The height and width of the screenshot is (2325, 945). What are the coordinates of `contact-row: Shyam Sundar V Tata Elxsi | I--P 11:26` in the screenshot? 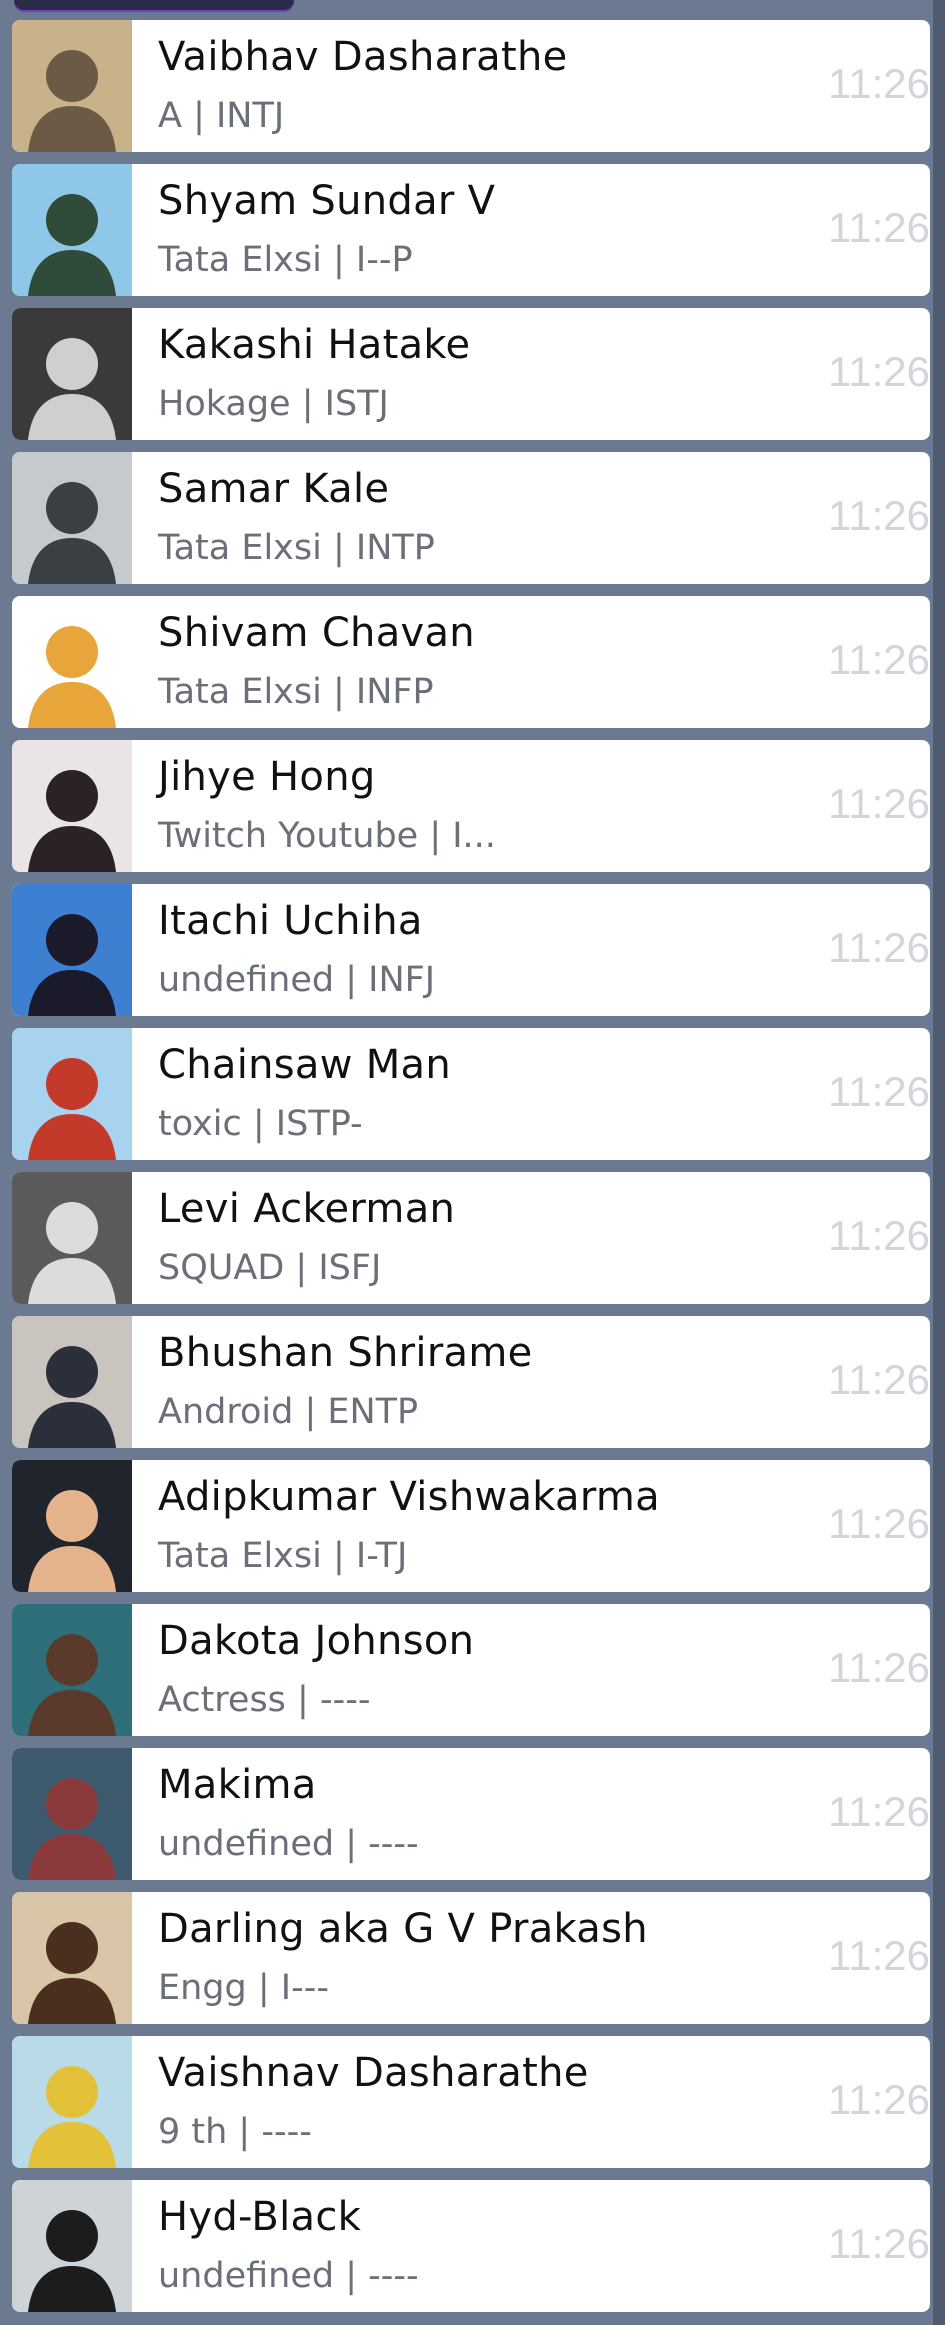 It's located at (471, 230).